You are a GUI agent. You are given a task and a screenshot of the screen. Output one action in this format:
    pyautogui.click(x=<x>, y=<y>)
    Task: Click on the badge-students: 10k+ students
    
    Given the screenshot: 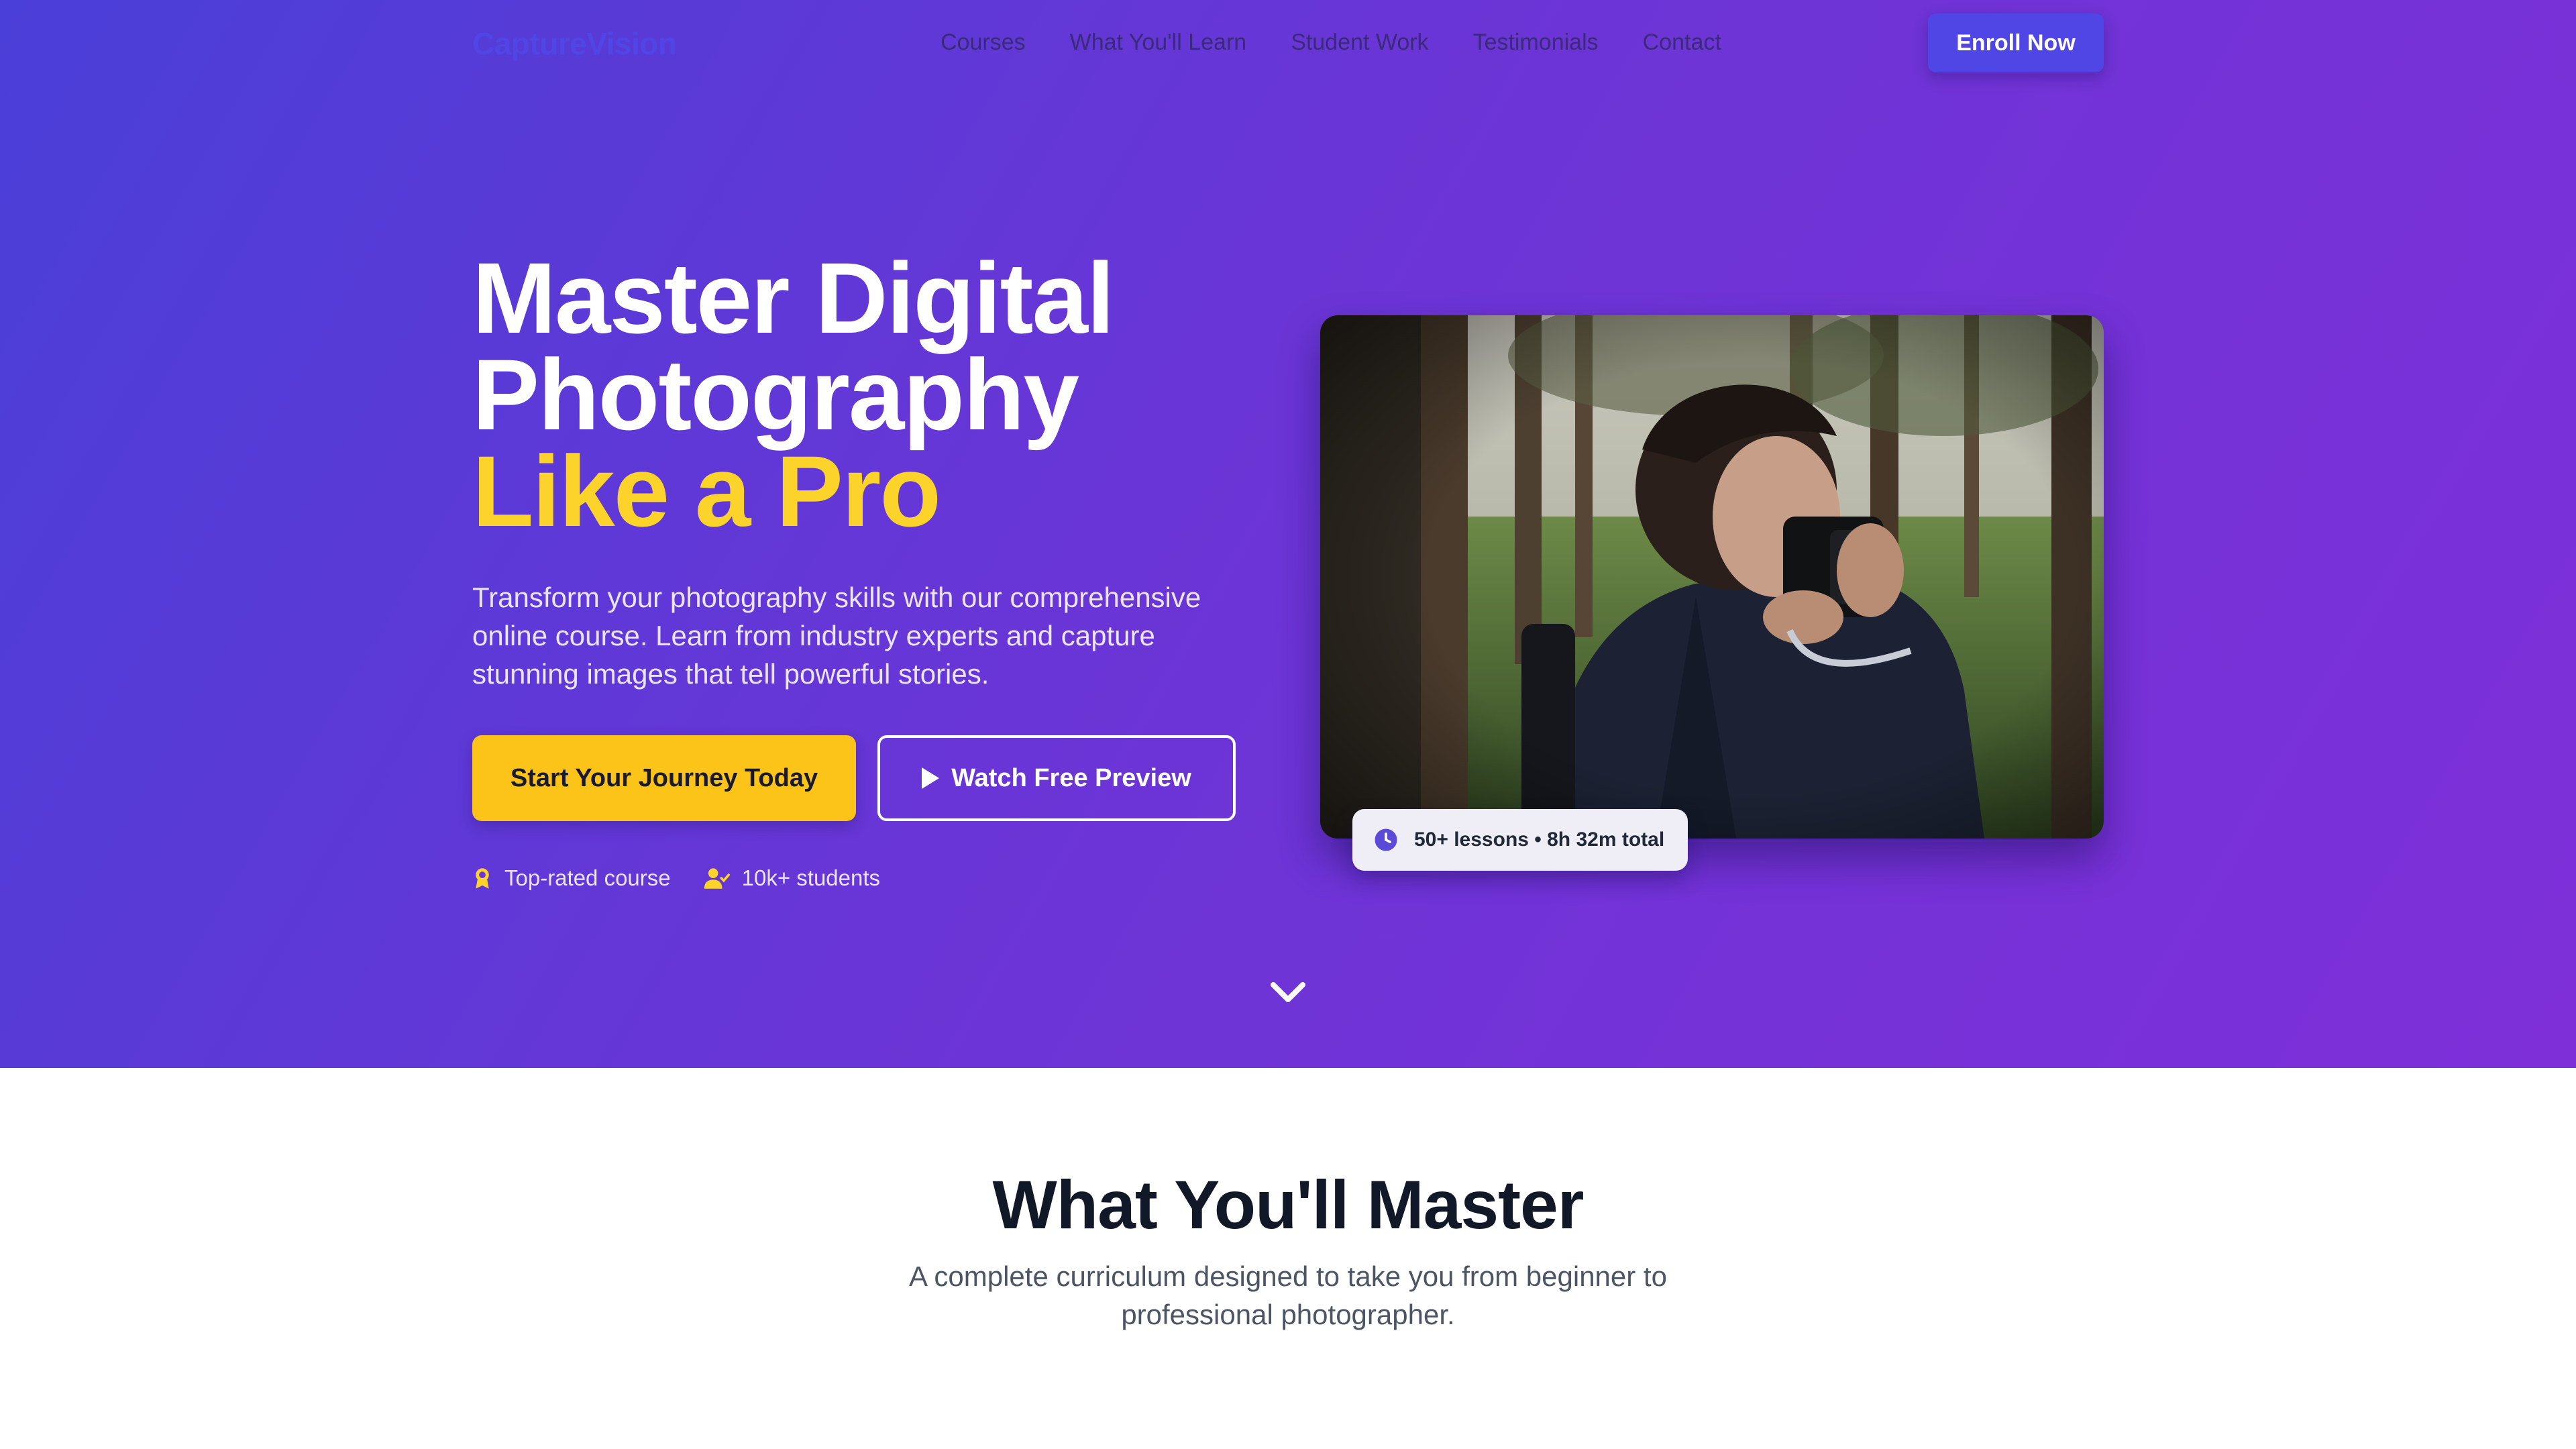 What is the action you would take?
    pyautogui.click(x=791, y=878)
    